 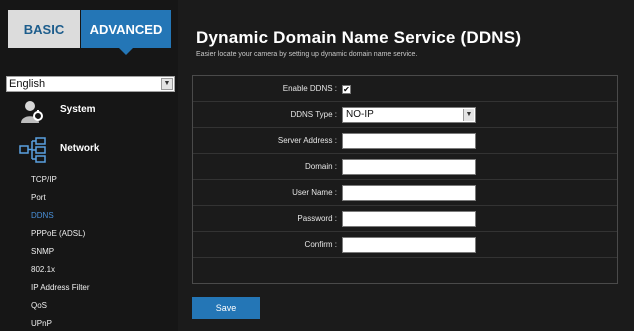 What do you see at coordinates (78, 109) in the screenshot?
I see `sidebar-item-system-label: System` at bounding box center [78, 109].